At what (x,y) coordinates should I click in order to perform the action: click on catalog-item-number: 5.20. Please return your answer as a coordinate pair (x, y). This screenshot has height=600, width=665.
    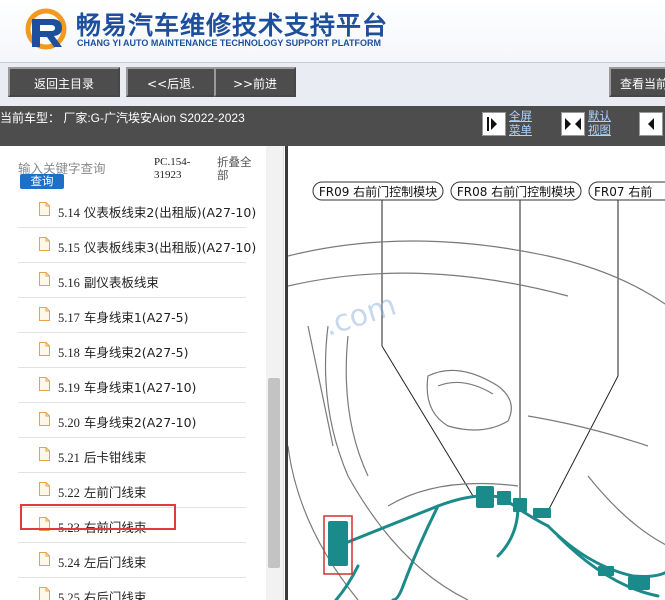
    Looking at the image, I should click on (69, 423).